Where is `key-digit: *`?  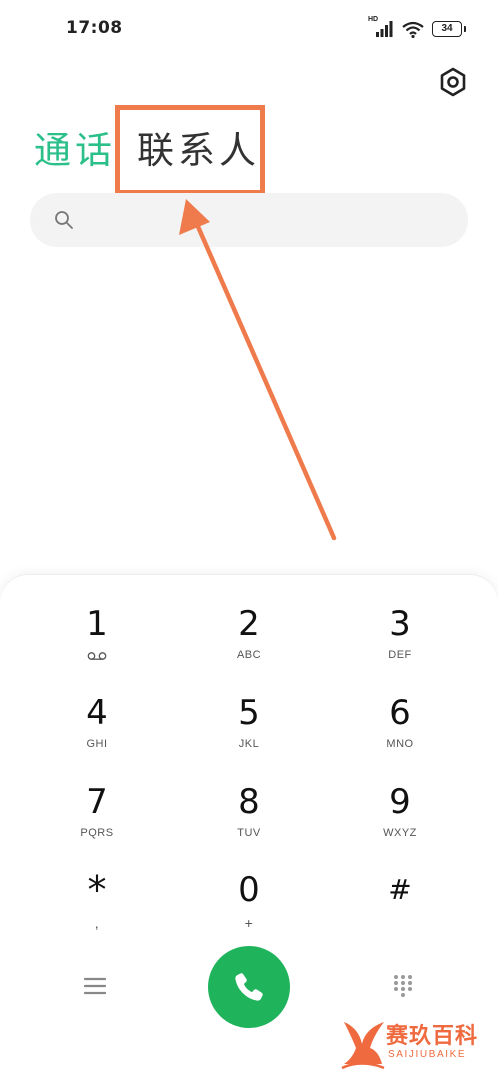 key-digit: * is located at coordinates (97, 890).